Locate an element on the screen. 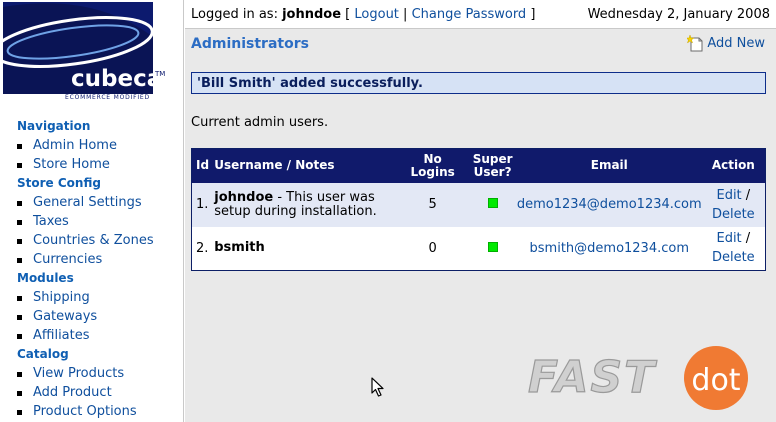 The height and width of the screenshot is (422, 776). new-document-icon is located at coordinates (695, 43).